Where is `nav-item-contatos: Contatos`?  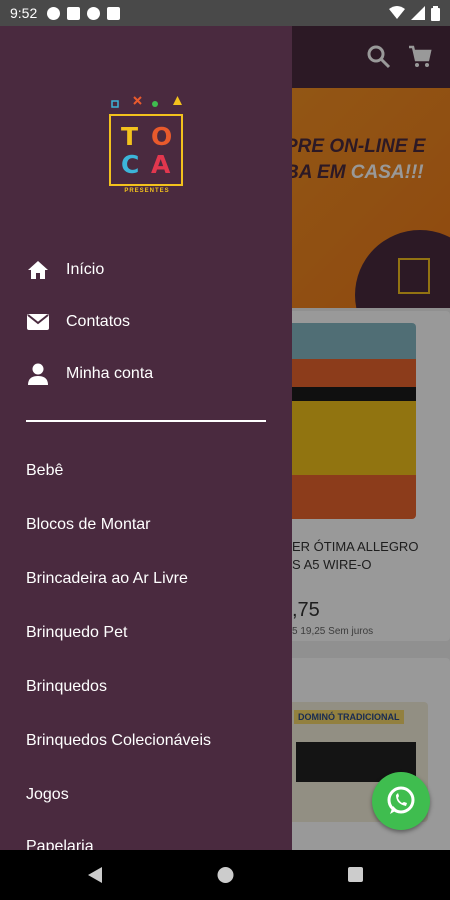
nav-item-contatos: Contatos is located at coordinates (78, 322).